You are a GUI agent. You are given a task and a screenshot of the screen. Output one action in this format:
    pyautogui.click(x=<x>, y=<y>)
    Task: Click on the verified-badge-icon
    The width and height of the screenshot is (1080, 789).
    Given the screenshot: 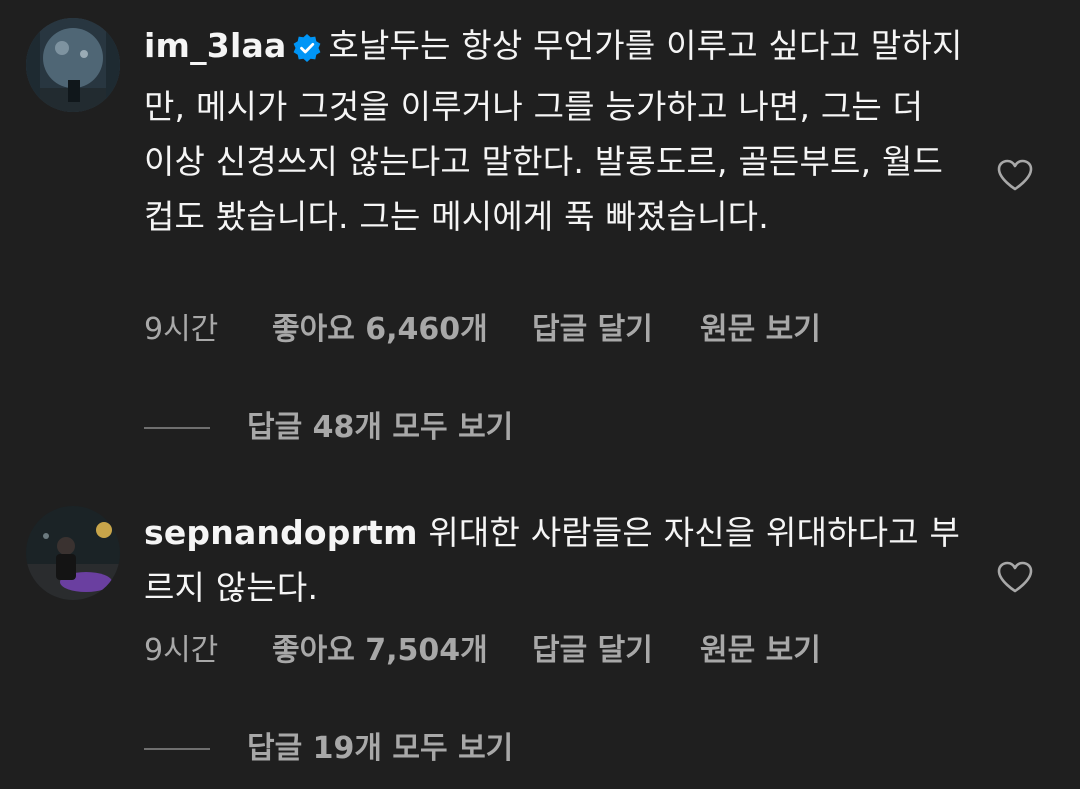 What is the action you would take?
    pyautogui.click(x=307, y=51)
    